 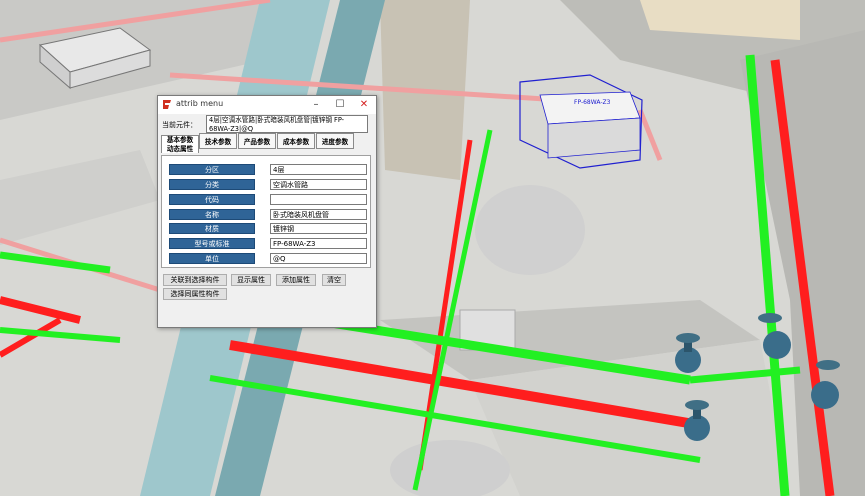 I want to click on field-label-category: 分类, so click(x=212, y=184).